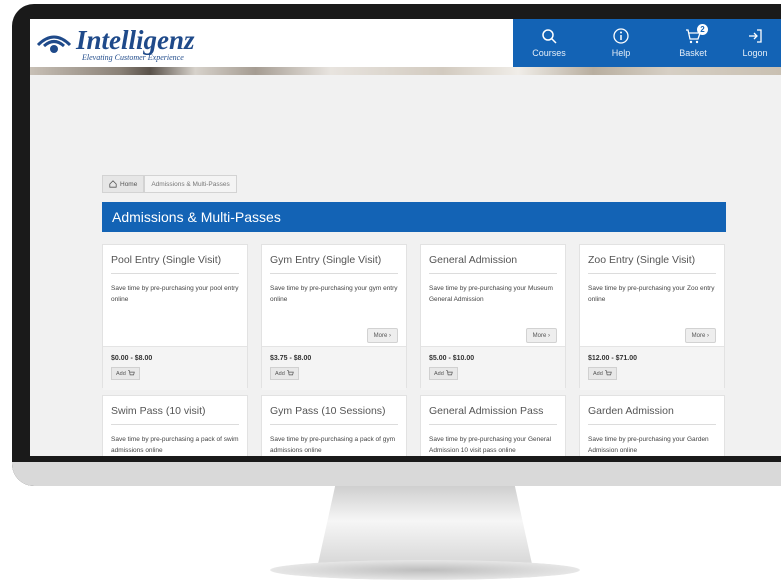 The image size is (781, 587). Describe the element at coordinates (493, 415) in the screenshot. I see `card-title: General Admission Pass` at that location.